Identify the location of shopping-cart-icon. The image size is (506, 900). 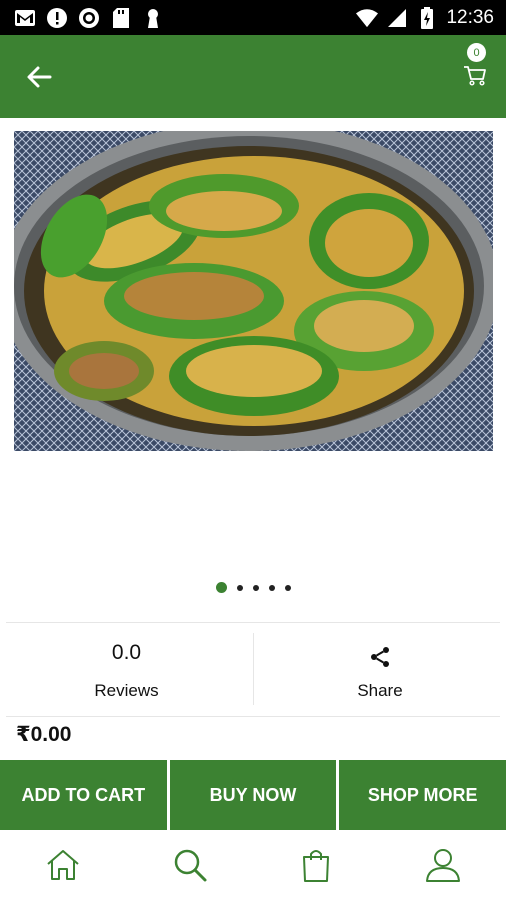
(475, 76).